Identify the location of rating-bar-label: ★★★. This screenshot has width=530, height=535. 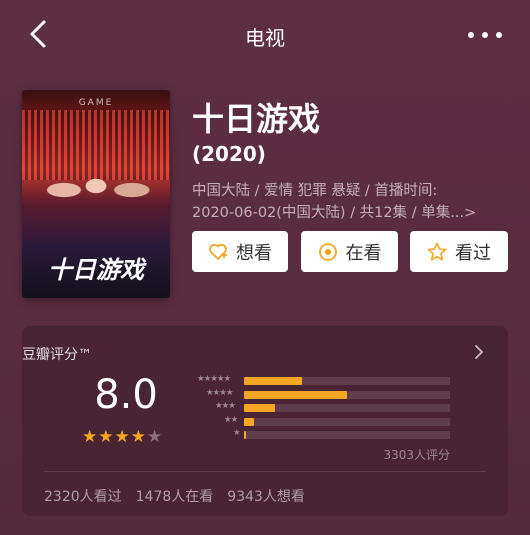
(225, 406).